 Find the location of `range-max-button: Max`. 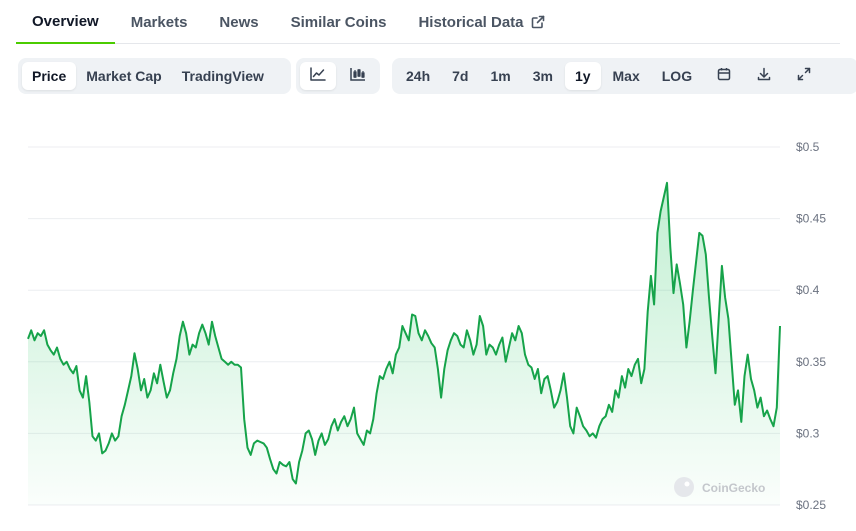

range-max-button: Max is located at coordinates (626, 76).